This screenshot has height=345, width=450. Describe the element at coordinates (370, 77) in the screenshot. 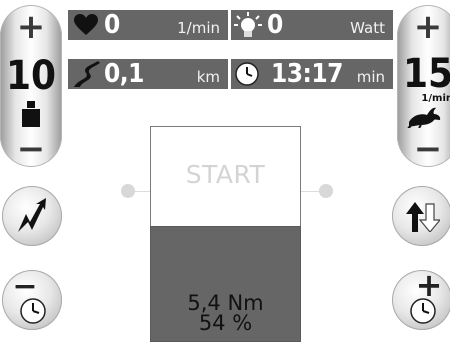

I see `time-unit: min` at that location.